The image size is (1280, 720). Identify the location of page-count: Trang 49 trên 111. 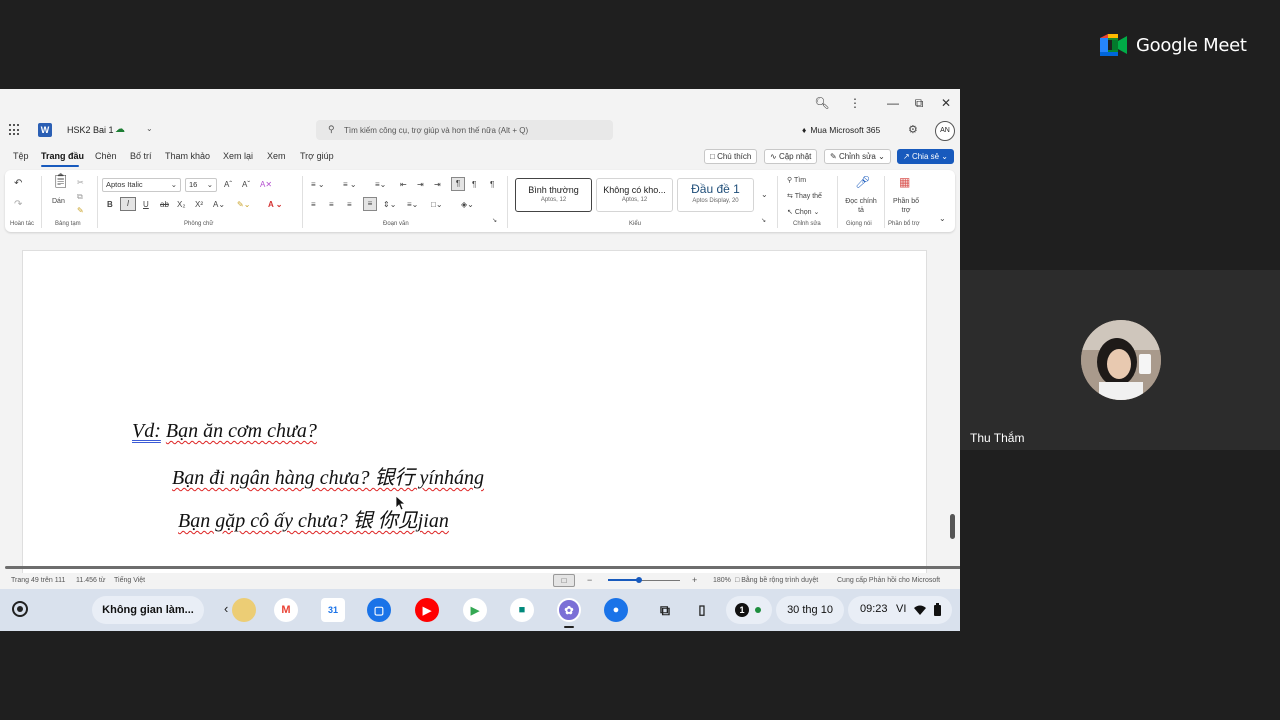
(38, 580).